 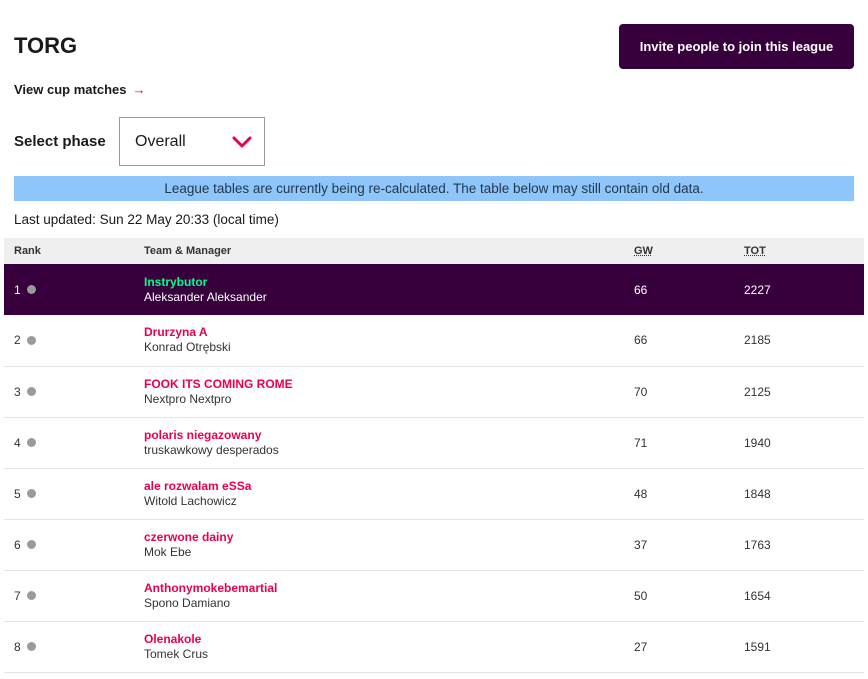 I want to click on tot-header: TOT, so click(x=755, y=251).